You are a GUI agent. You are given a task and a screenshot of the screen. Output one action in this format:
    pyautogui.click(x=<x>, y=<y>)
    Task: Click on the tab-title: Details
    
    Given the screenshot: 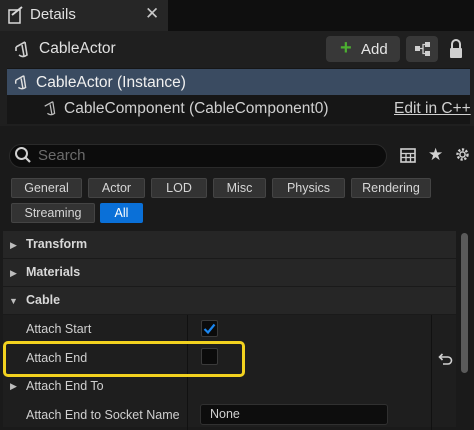 What is the action you would take?
    pyautogui.click(x=53, y=14)
    